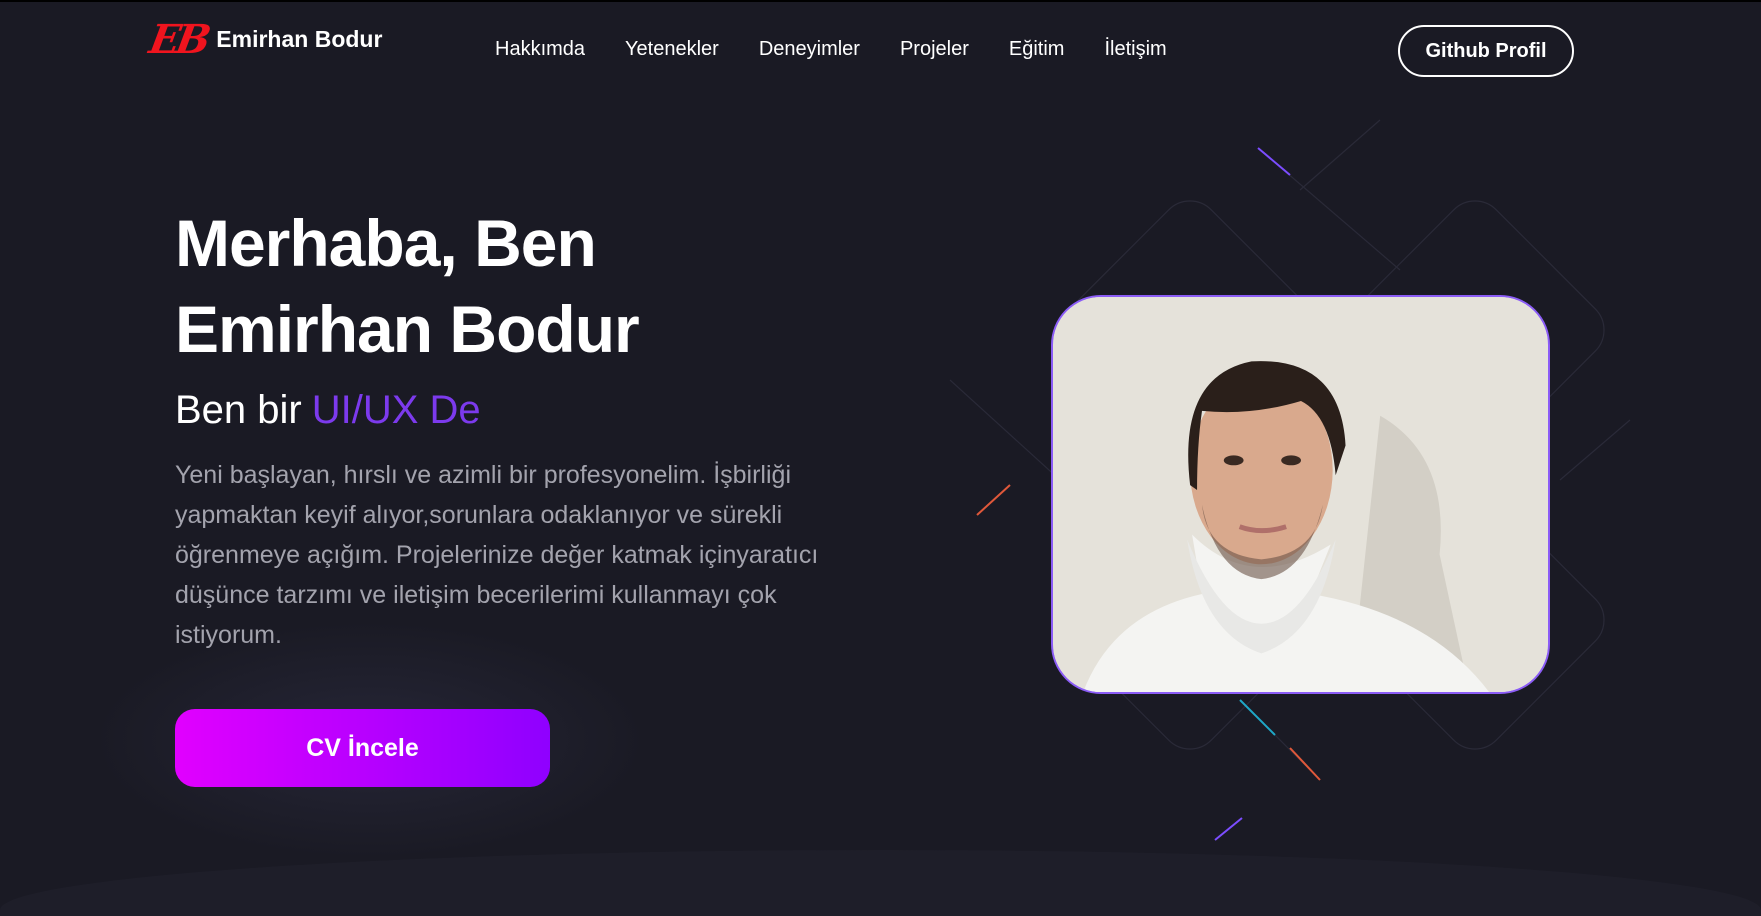  I want to click on profile-photo, so click(1300, 494).